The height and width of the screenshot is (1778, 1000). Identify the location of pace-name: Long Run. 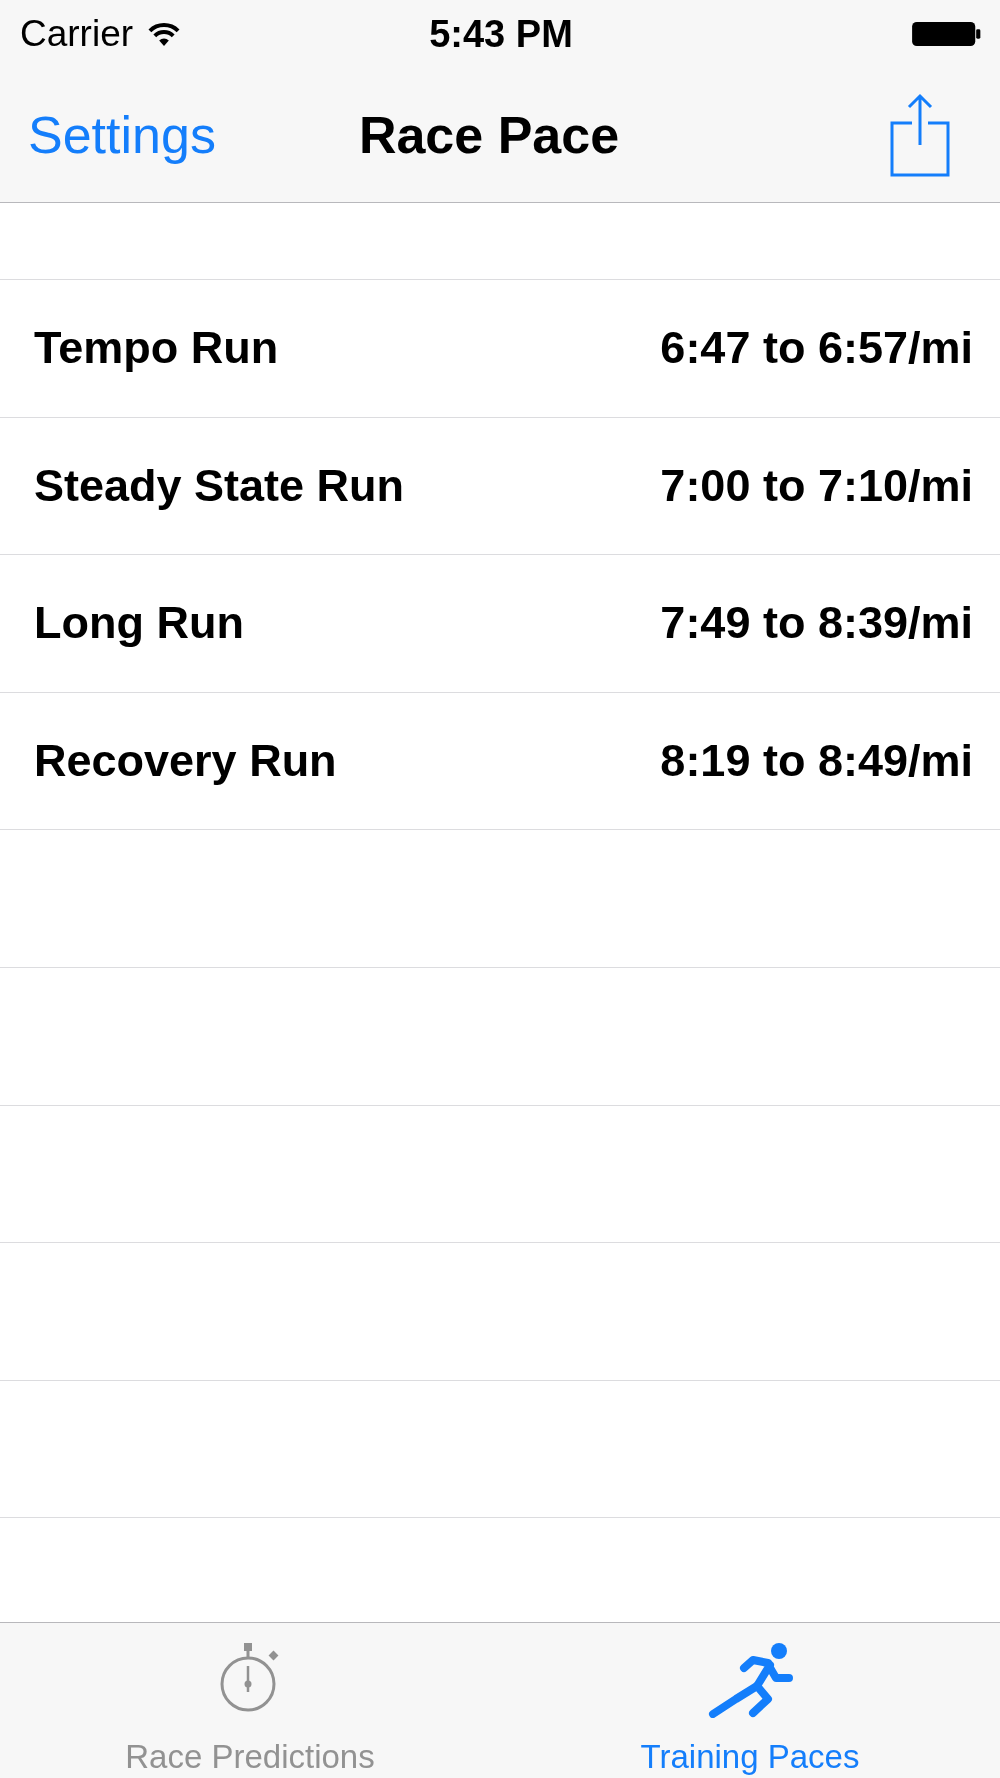
(139, 623).